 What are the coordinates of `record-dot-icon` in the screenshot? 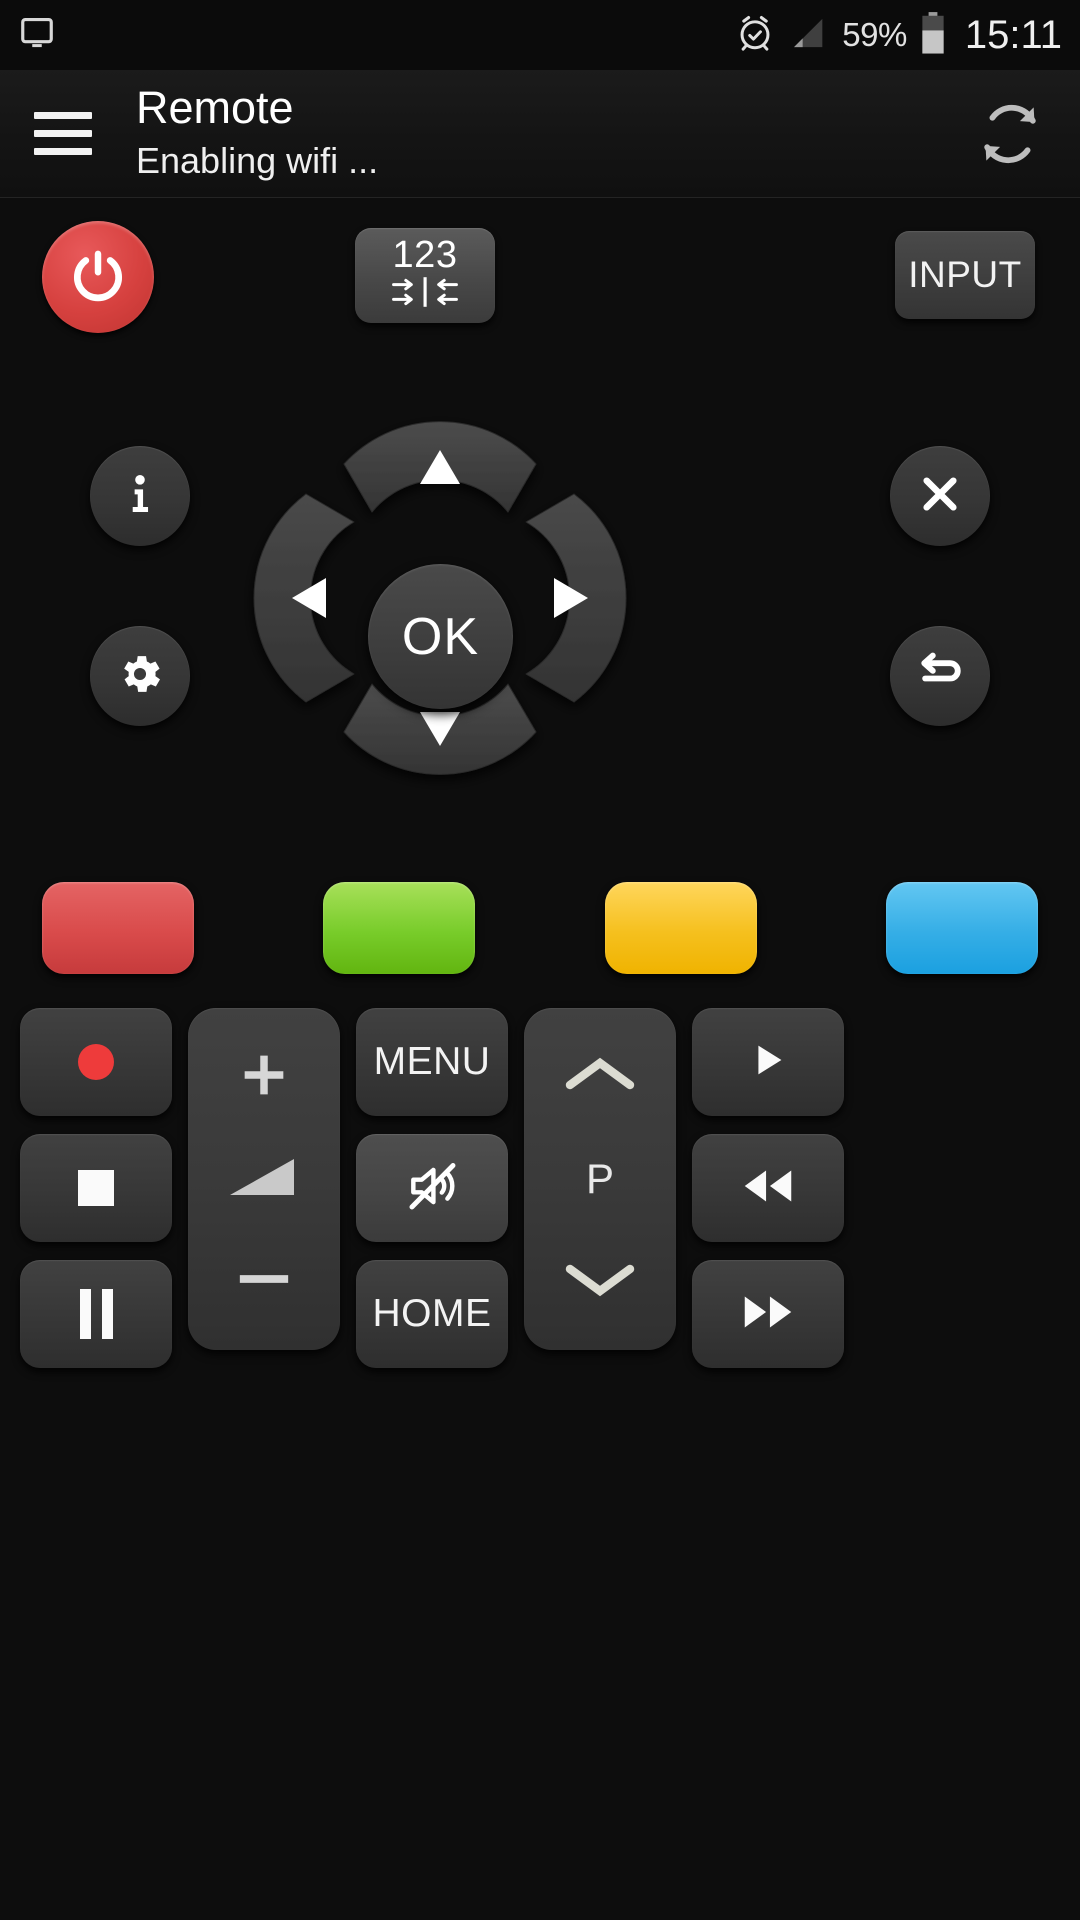 It's located at (96, 1062).